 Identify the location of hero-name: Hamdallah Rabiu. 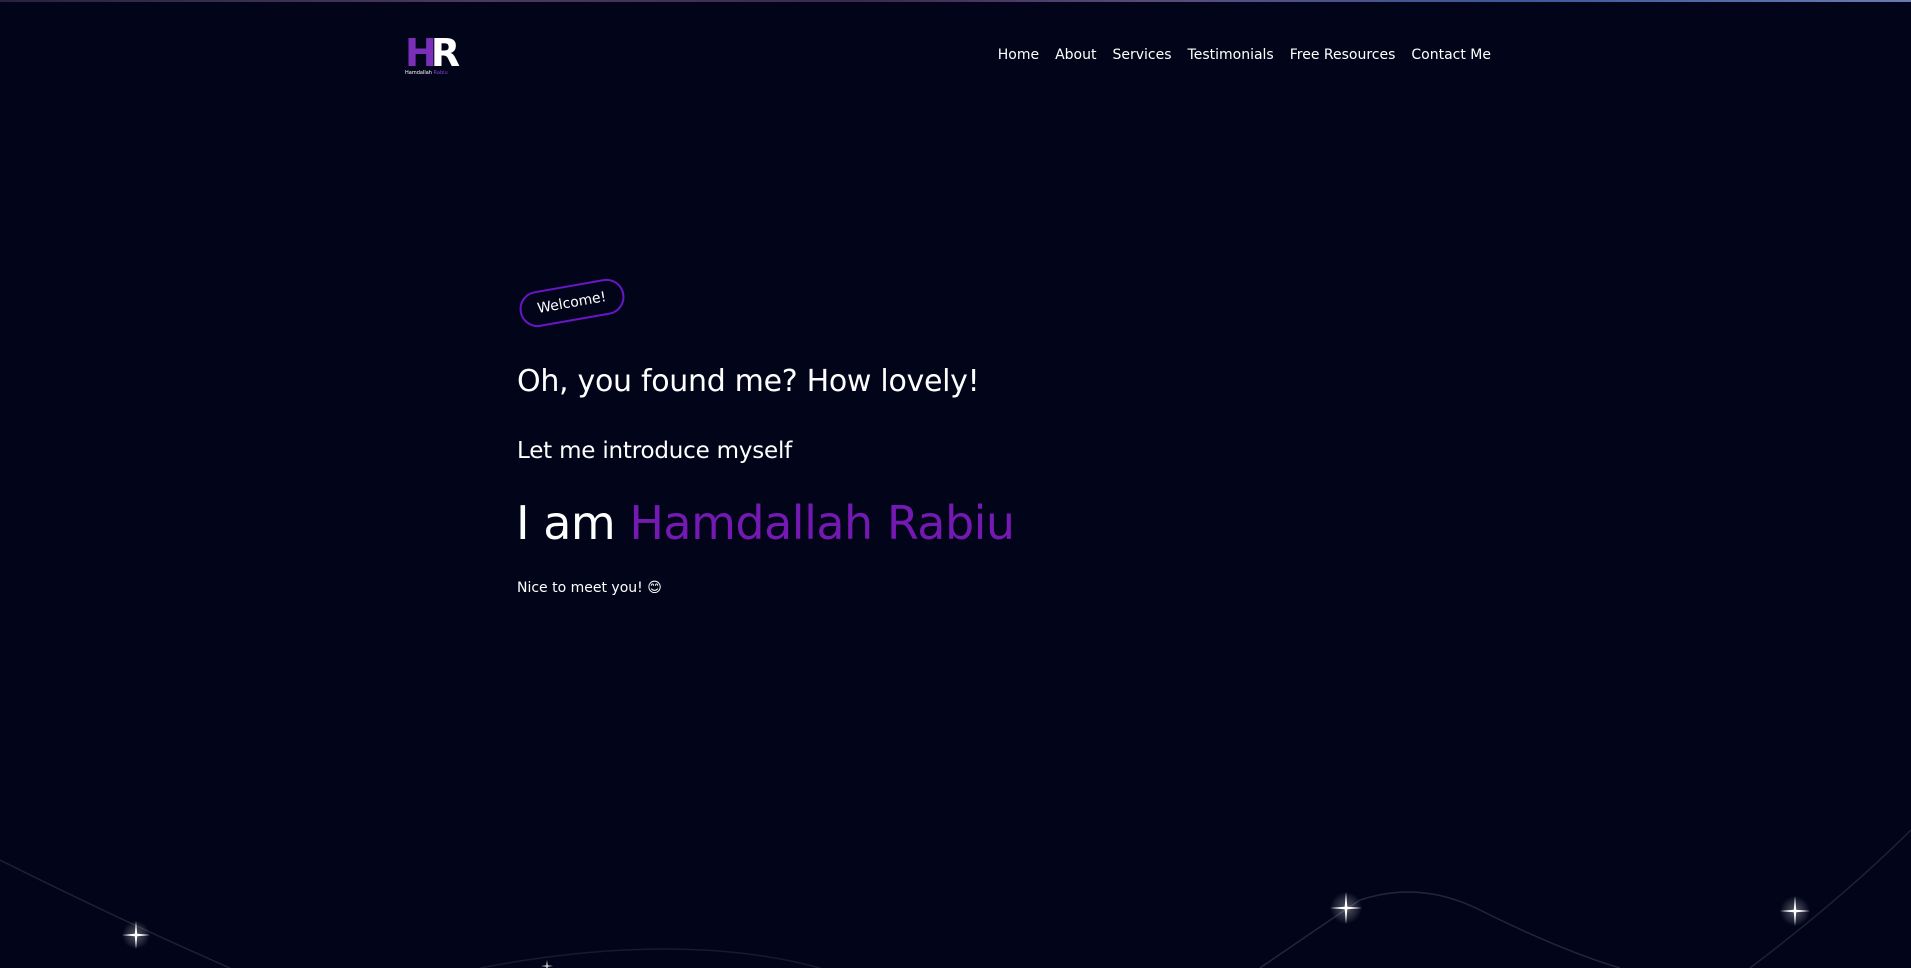
(822, 523).